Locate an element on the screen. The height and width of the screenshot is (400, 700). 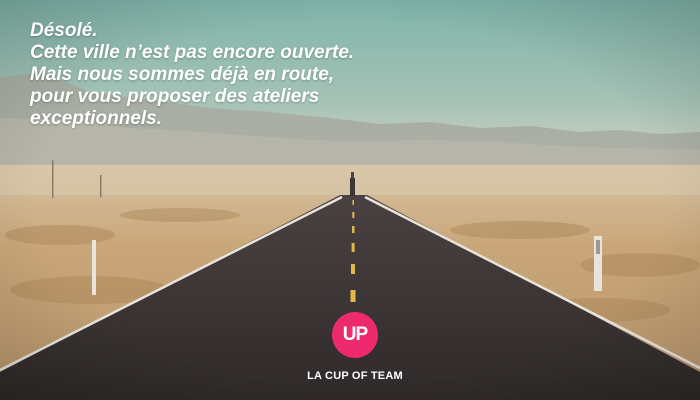
message-line: exceptionnels. is located at coordinates (96, 118).